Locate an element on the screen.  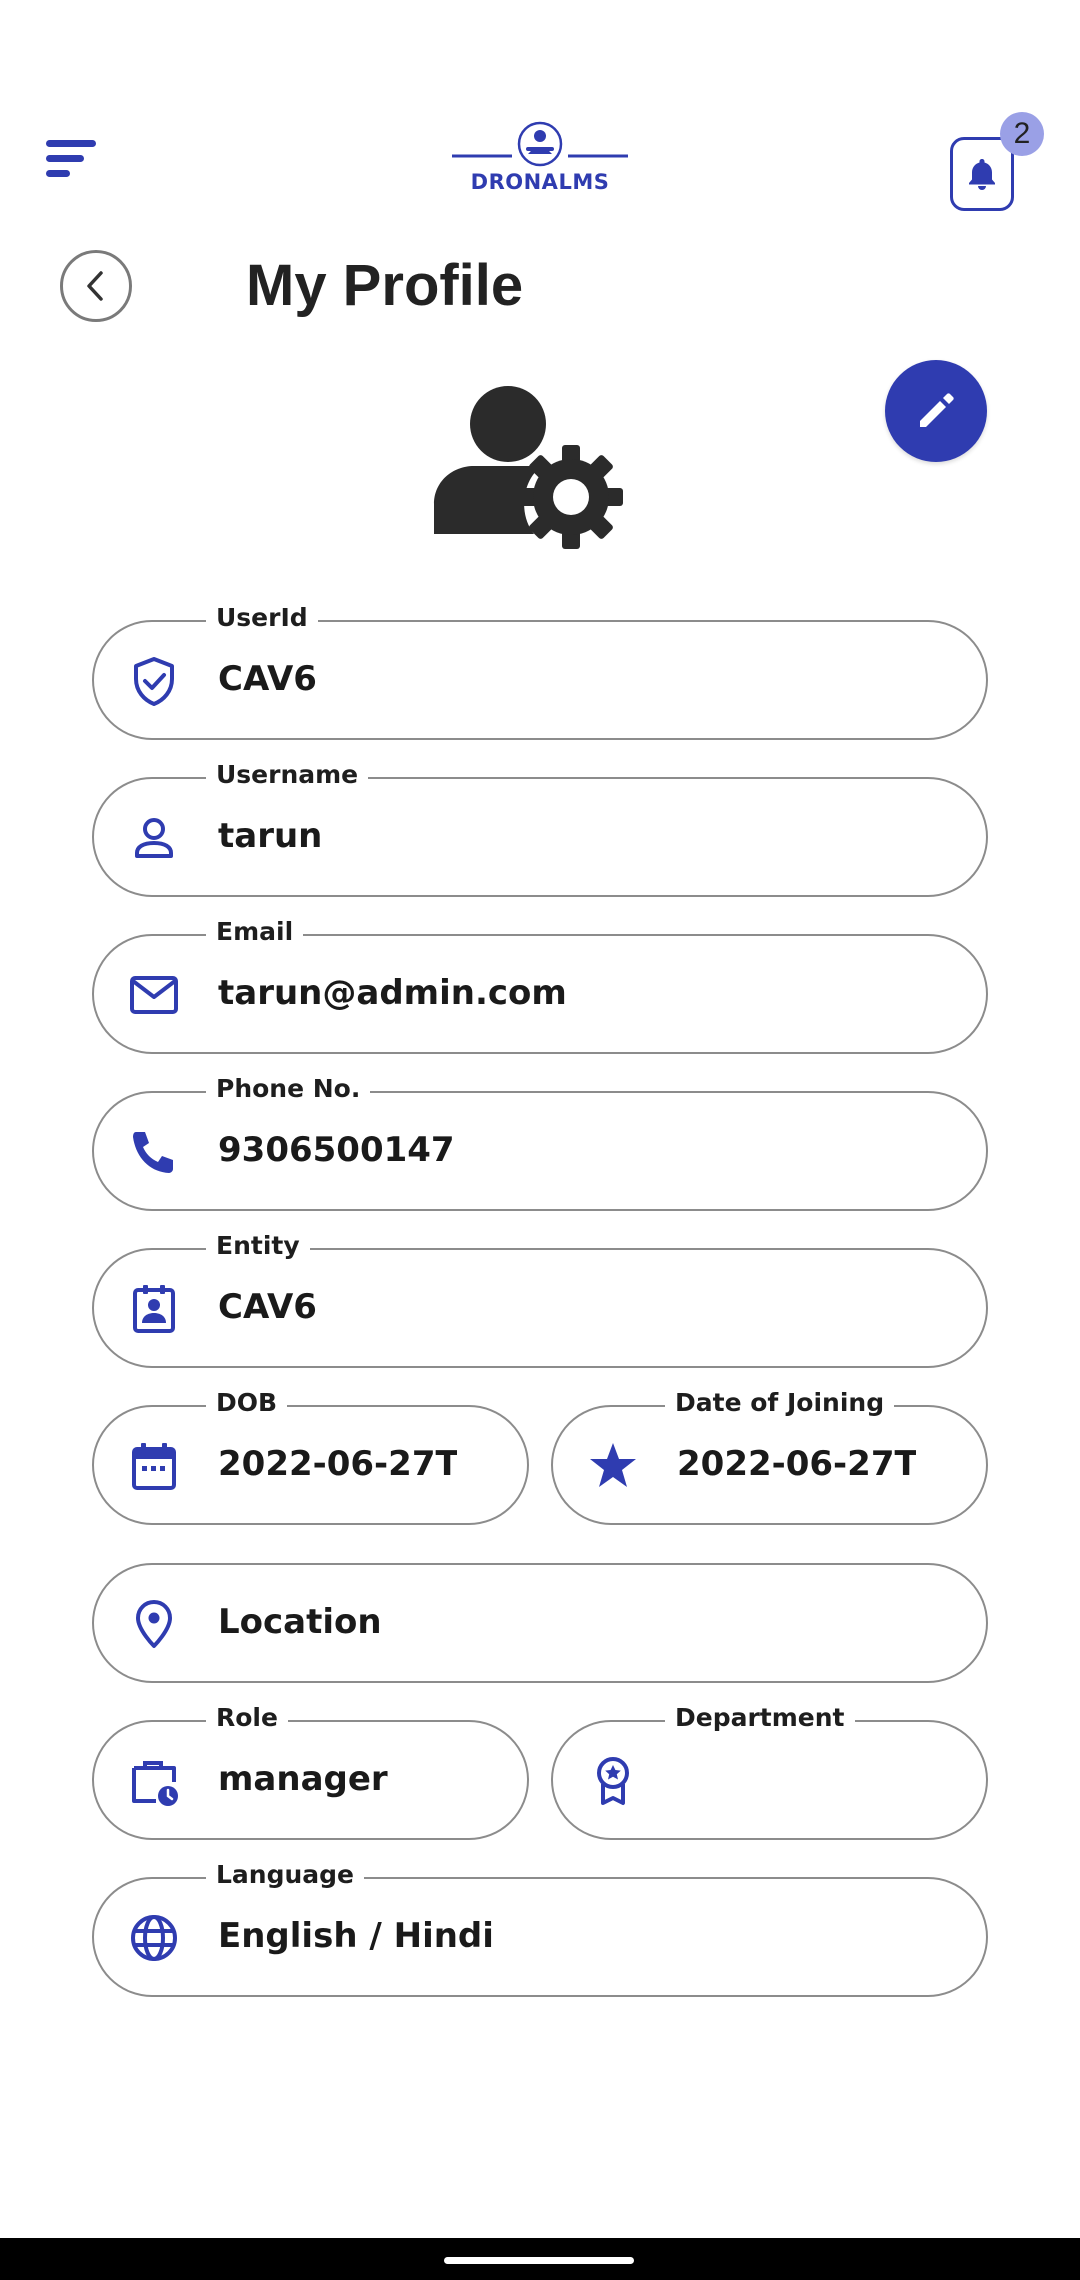
calendar-icon is located at coordinates (154, 1466).